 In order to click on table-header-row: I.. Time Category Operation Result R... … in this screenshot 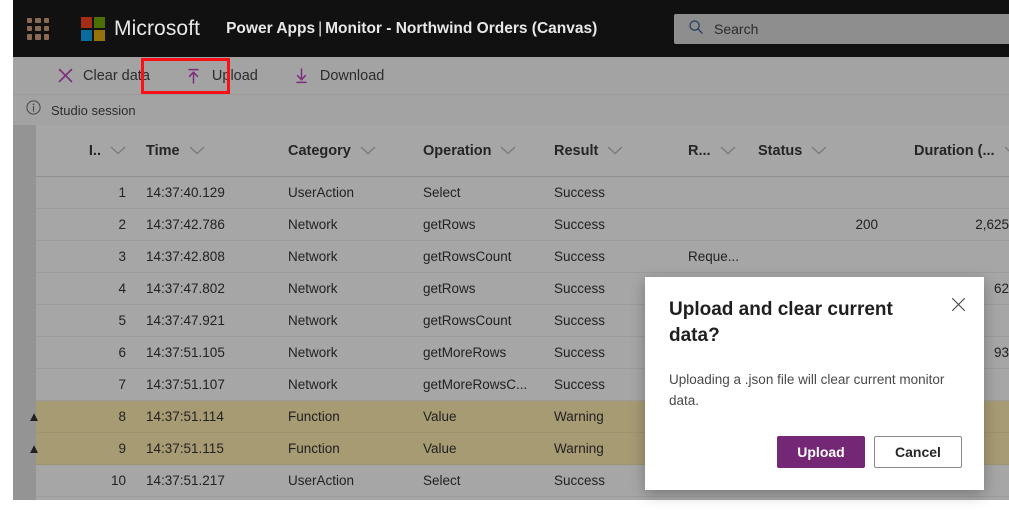, I will do `click(522, 151)`.